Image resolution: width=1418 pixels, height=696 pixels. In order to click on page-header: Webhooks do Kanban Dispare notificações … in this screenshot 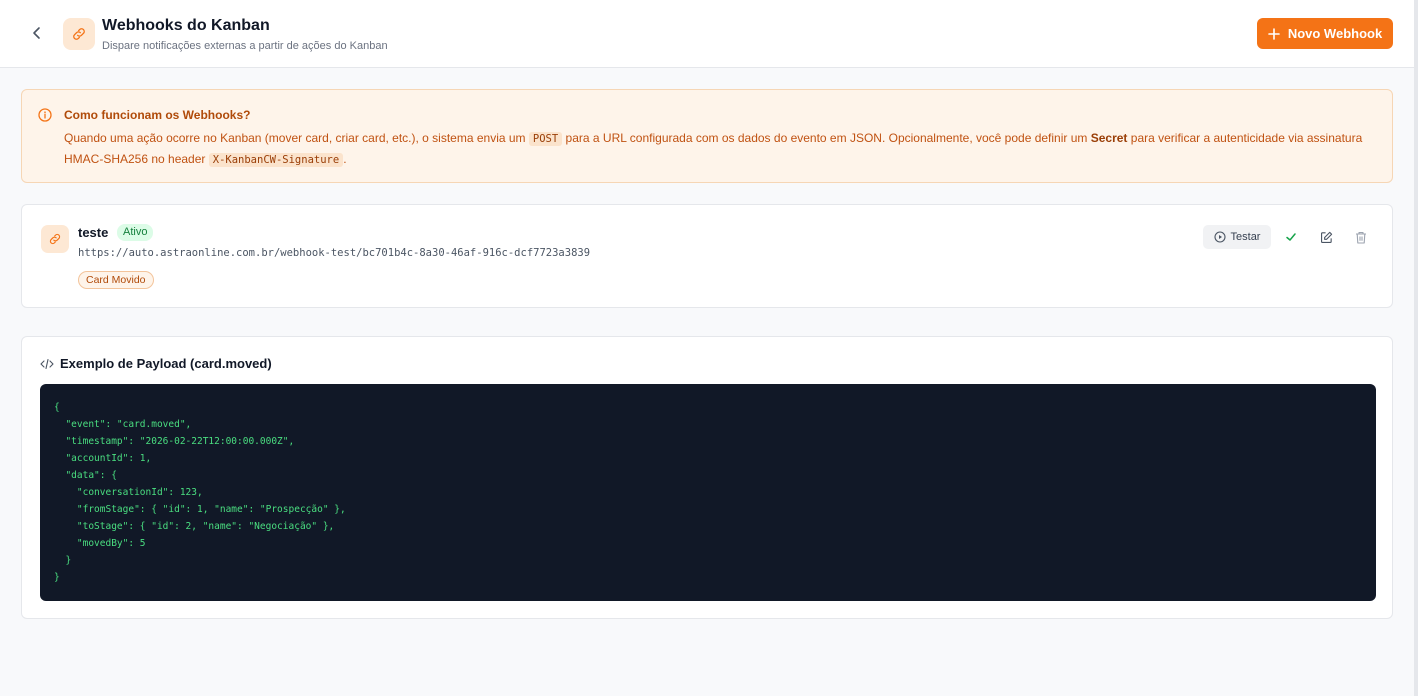, I will do `click(707, 34)`.